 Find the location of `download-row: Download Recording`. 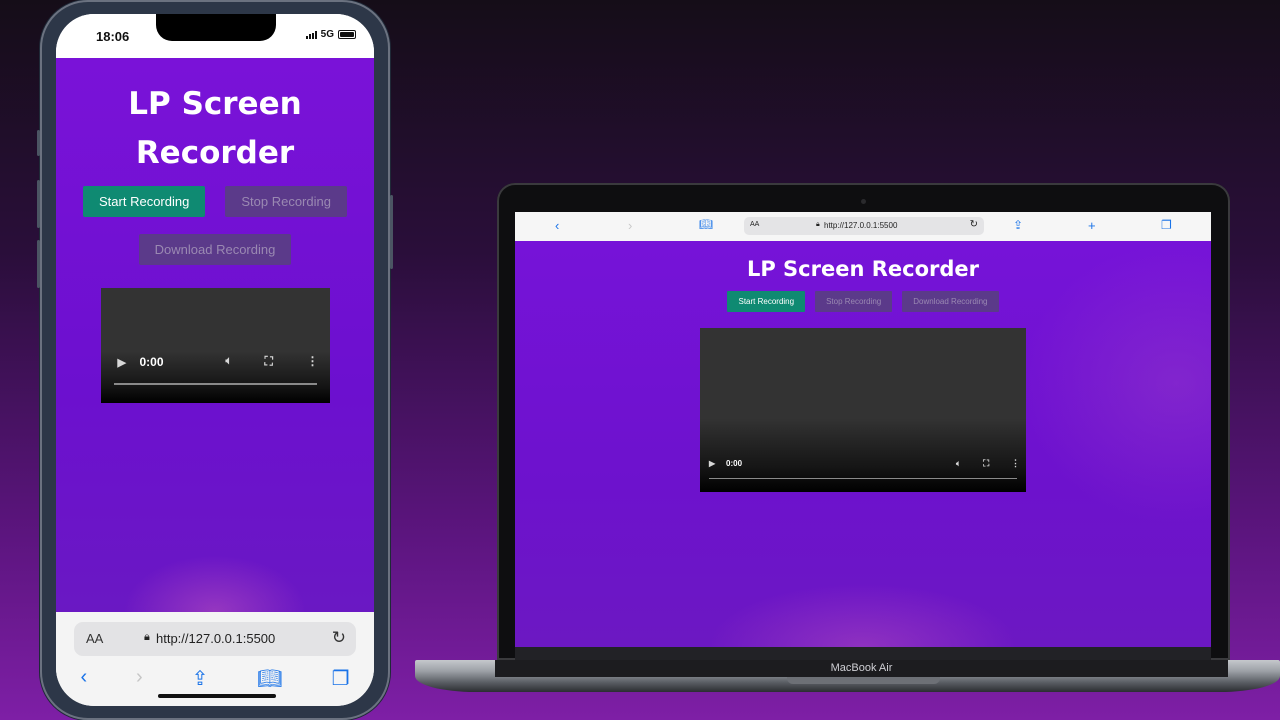

download-row: Download Recording is located at coordinates (215, 249).